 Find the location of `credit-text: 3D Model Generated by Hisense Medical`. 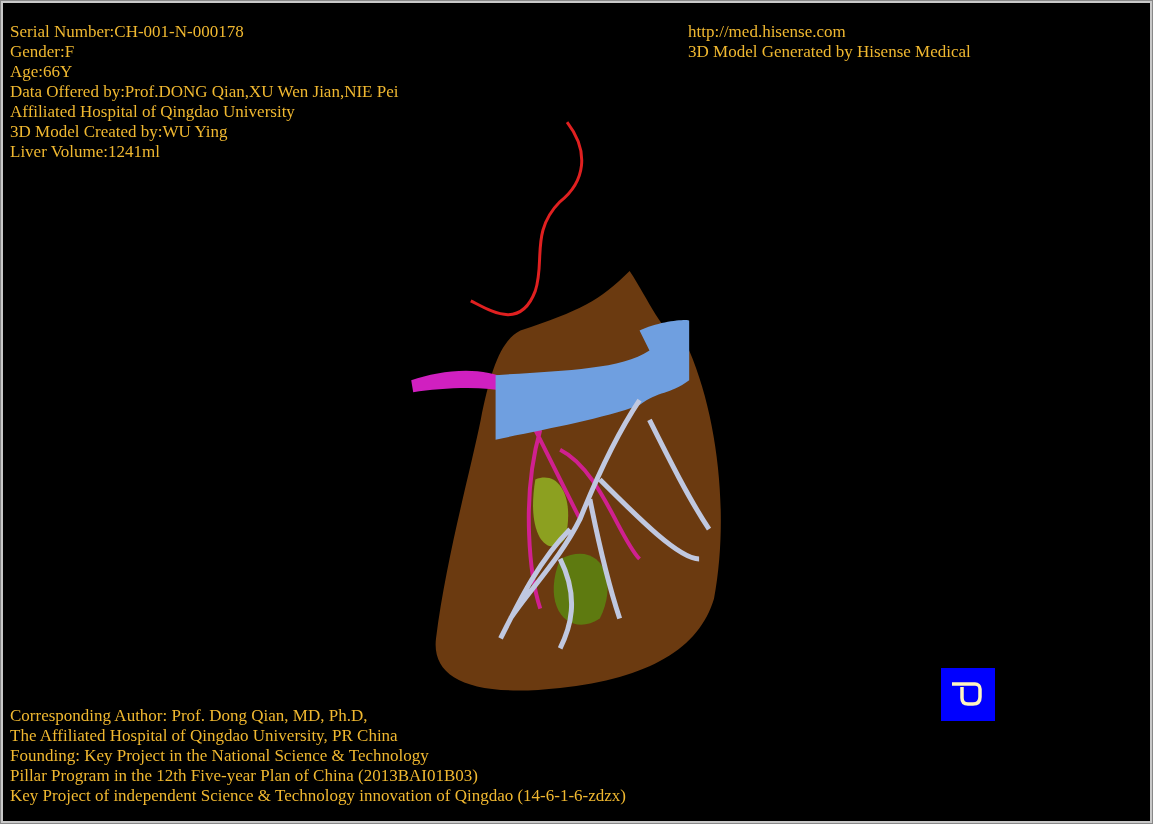

credit-text: 3D Model Generated by Hisense Medical is located at coordinates (830, 52).